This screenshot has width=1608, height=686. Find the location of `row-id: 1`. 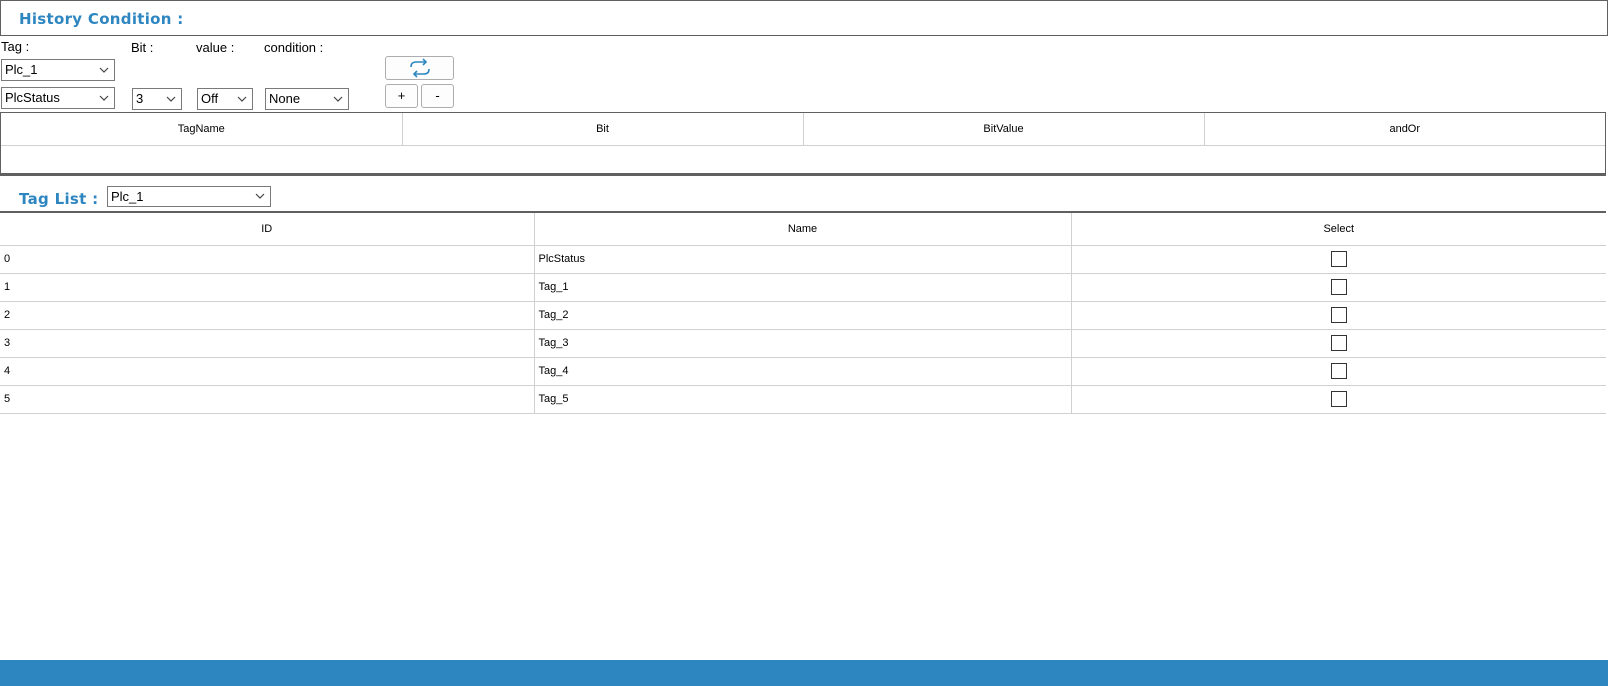

row-id: 1 is located at coordinates (267, 287).